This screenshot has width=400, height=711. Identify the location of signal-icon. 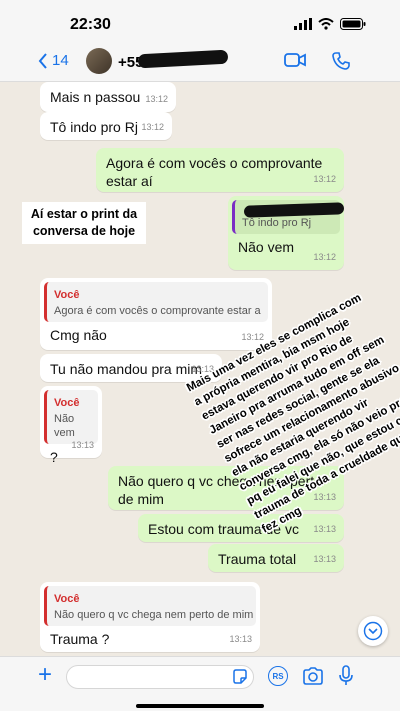
(303, 24).